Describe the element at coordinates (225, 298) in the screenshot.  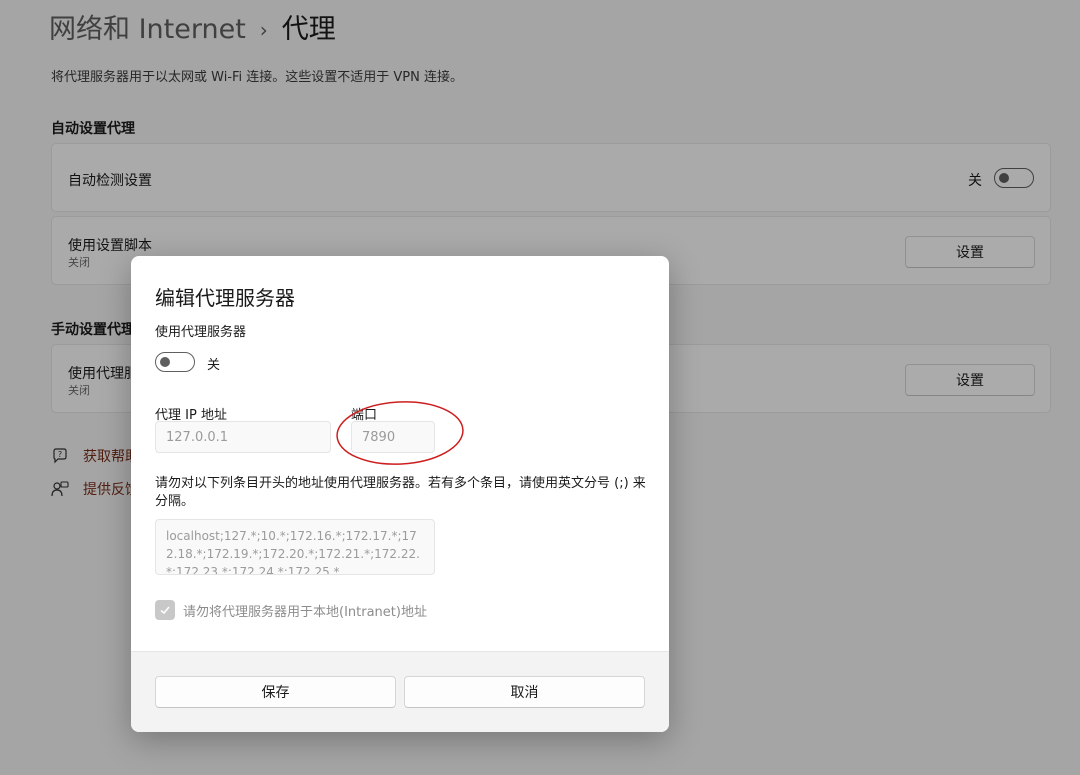
I see `dialog-title: 编辑代理服务器` at that location.